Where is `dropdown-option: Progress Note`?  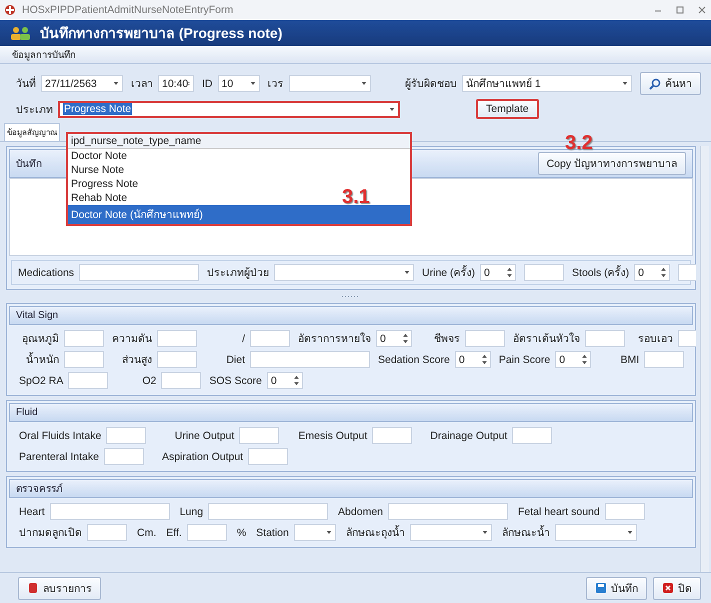
dropdown-option: Progress Note is located at coordinates (105, 184).